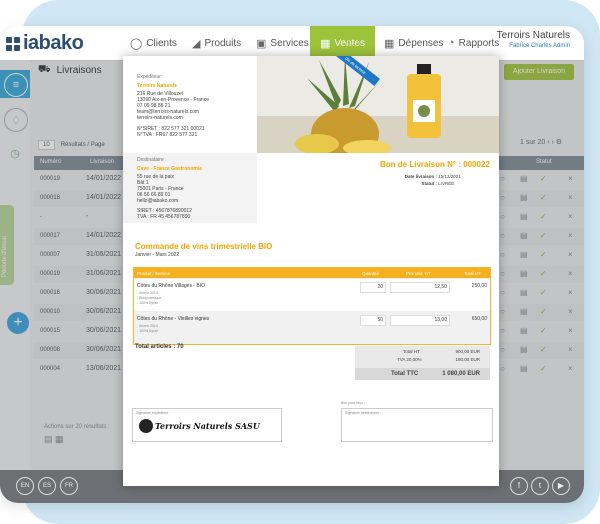 This screenshot has width=600, height=524. Describe the element at coordinates (170, 169) in the screenshot. I see `recipient-name: Cave - France Gastronomie` at that location.